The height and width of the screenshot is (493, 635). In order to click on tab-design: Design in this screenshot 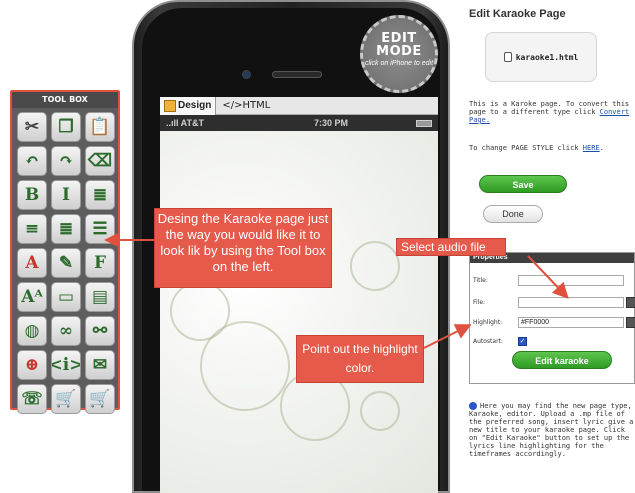, I will do `click(188, 106)`.